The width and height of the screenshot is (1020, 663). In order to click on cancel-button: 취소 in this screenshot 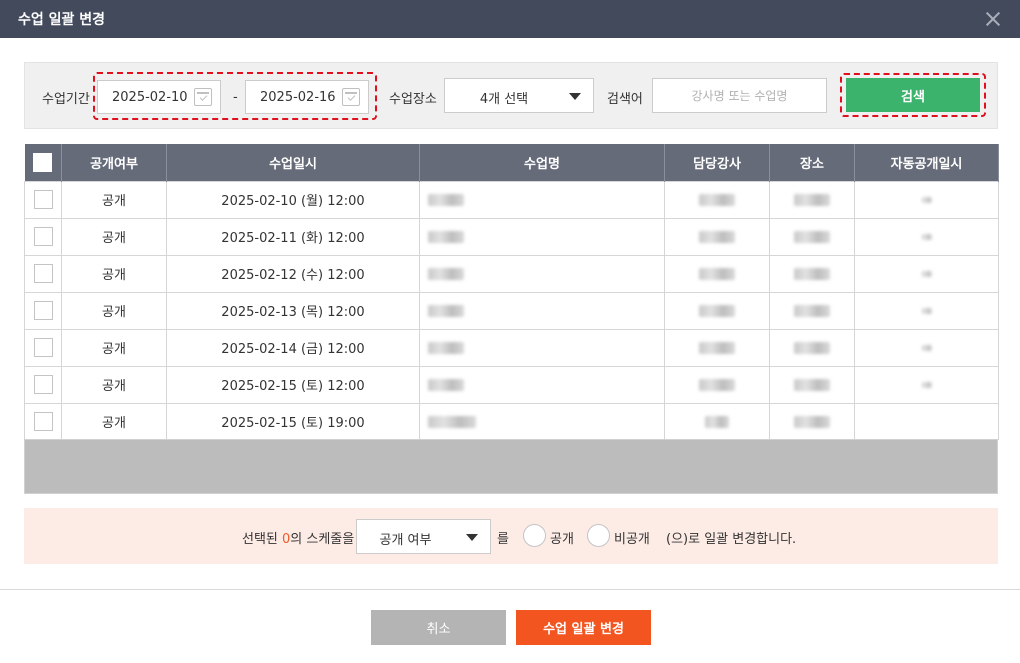, I will do `click(438, 627)`.